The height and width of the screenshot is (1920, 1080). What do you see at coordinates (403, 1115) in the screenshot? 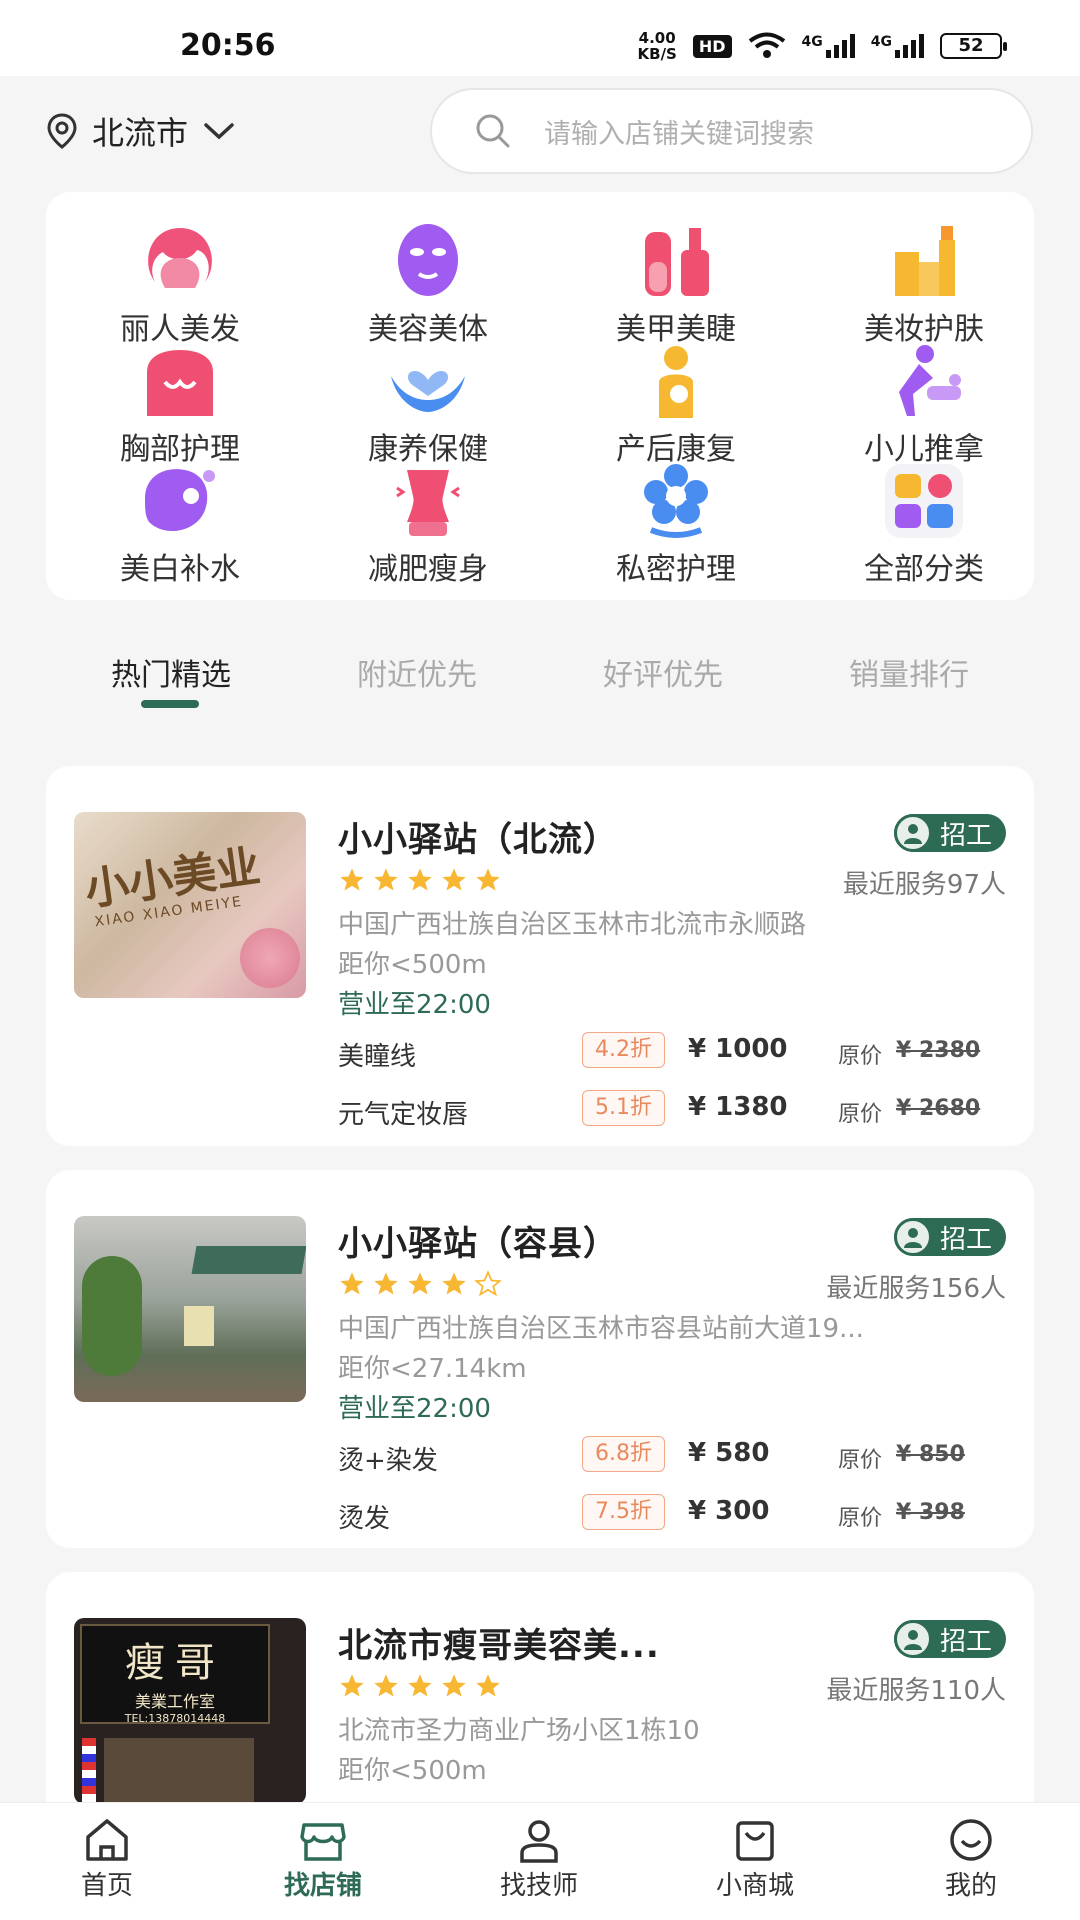
I see `service-name: 元气定妆唇` at bounding box center [403, 1115].